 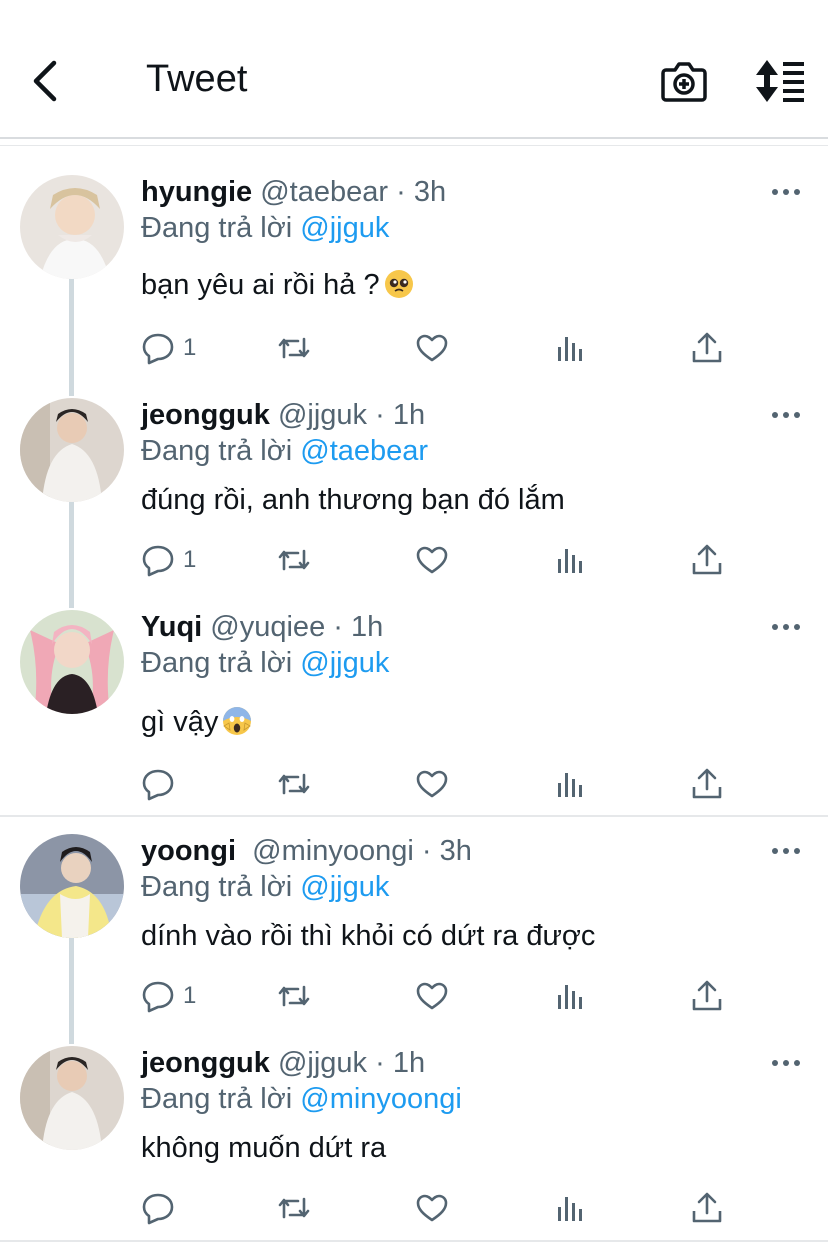 What do you see at coordinates (237, 721) in the screenshot?
I see `screaming-face-icon` at bounding box center [237, 721].